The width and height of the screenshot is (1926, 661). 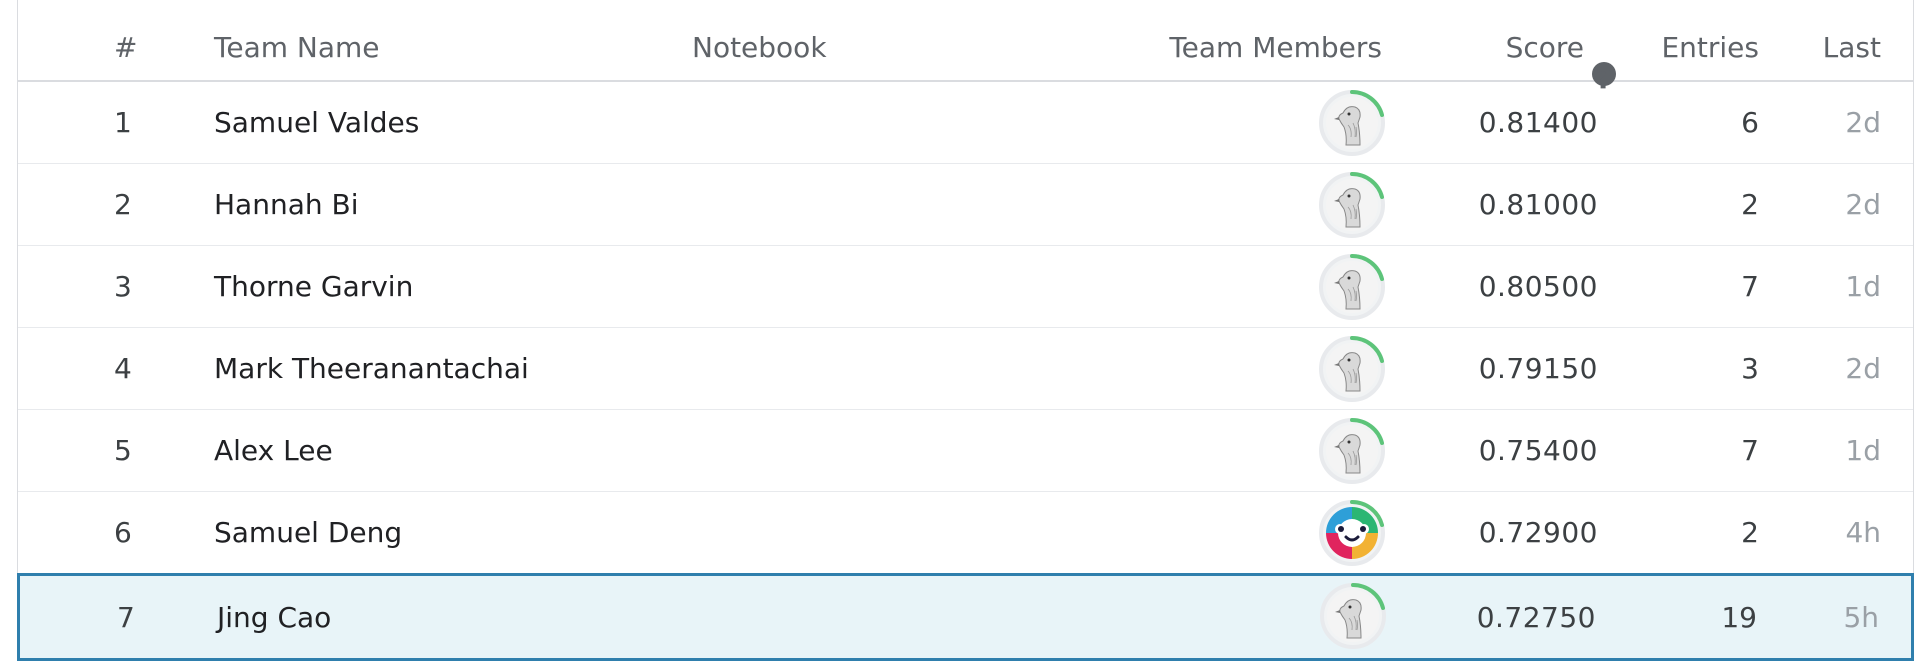 What do you see at coordinates (126, 617) in the screenshot?
I see `row-rank: 7` at bounding box center [126, 617].